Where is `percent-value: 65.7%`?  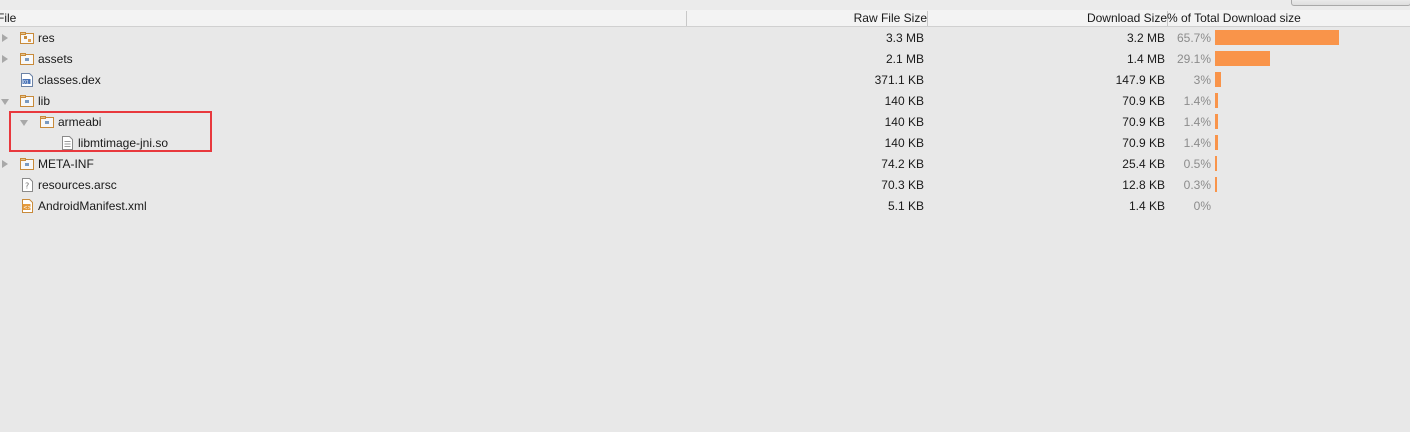 percent-value: 65.7% is located at coordinates (1193, 38).